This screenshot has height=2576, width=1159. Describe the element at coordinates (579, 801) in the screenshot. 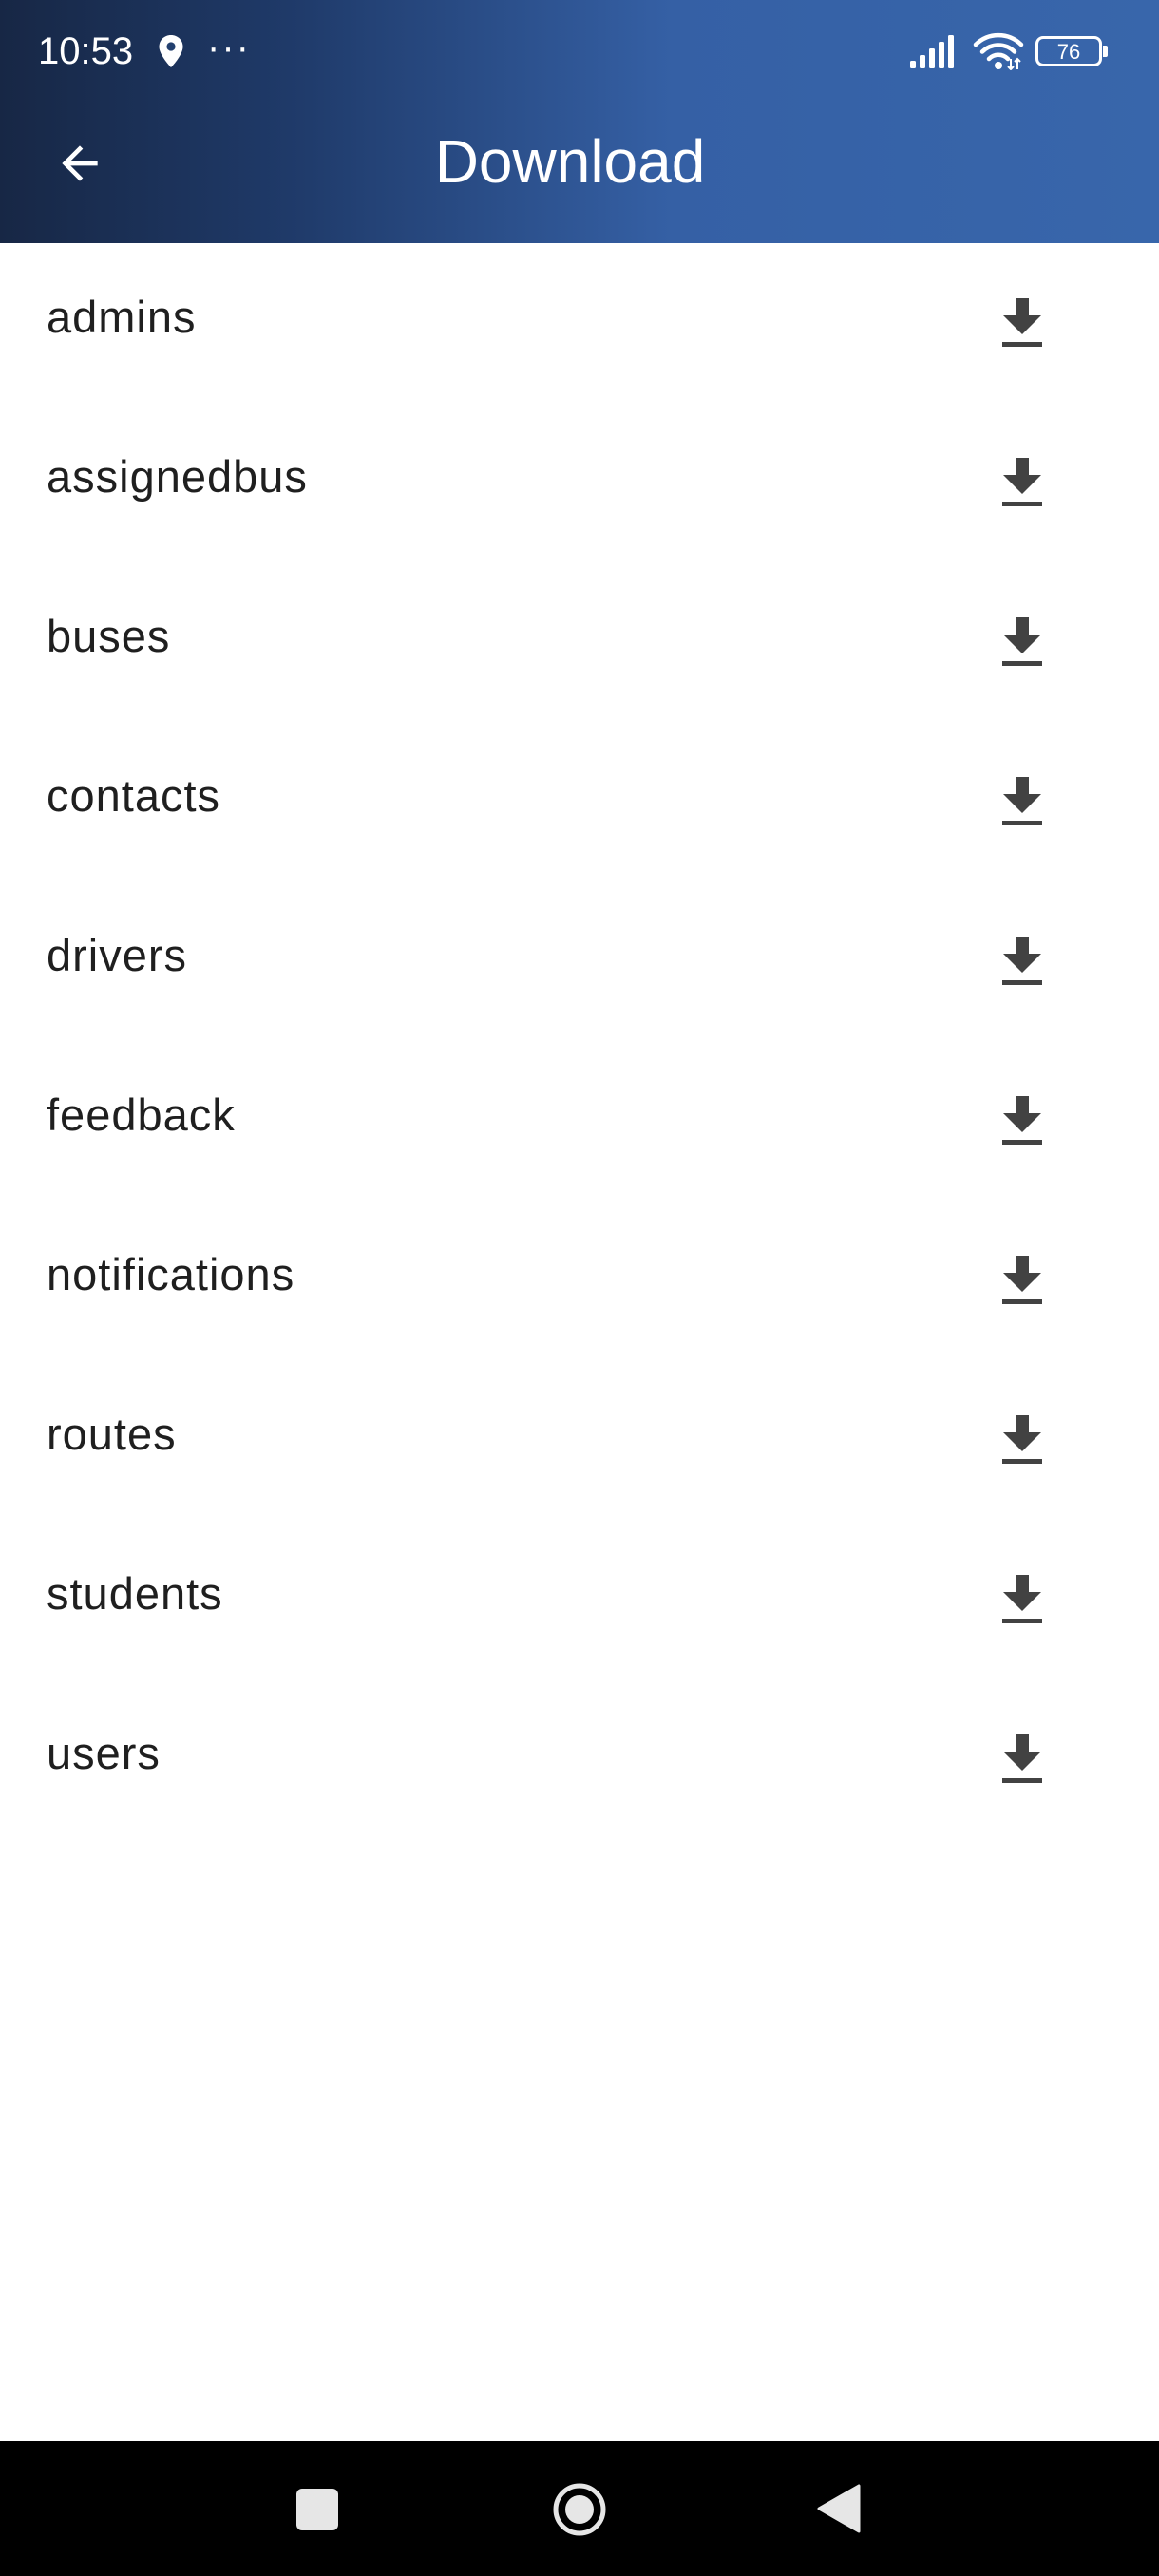

I see `list-item-contacts: contacts` at that location.